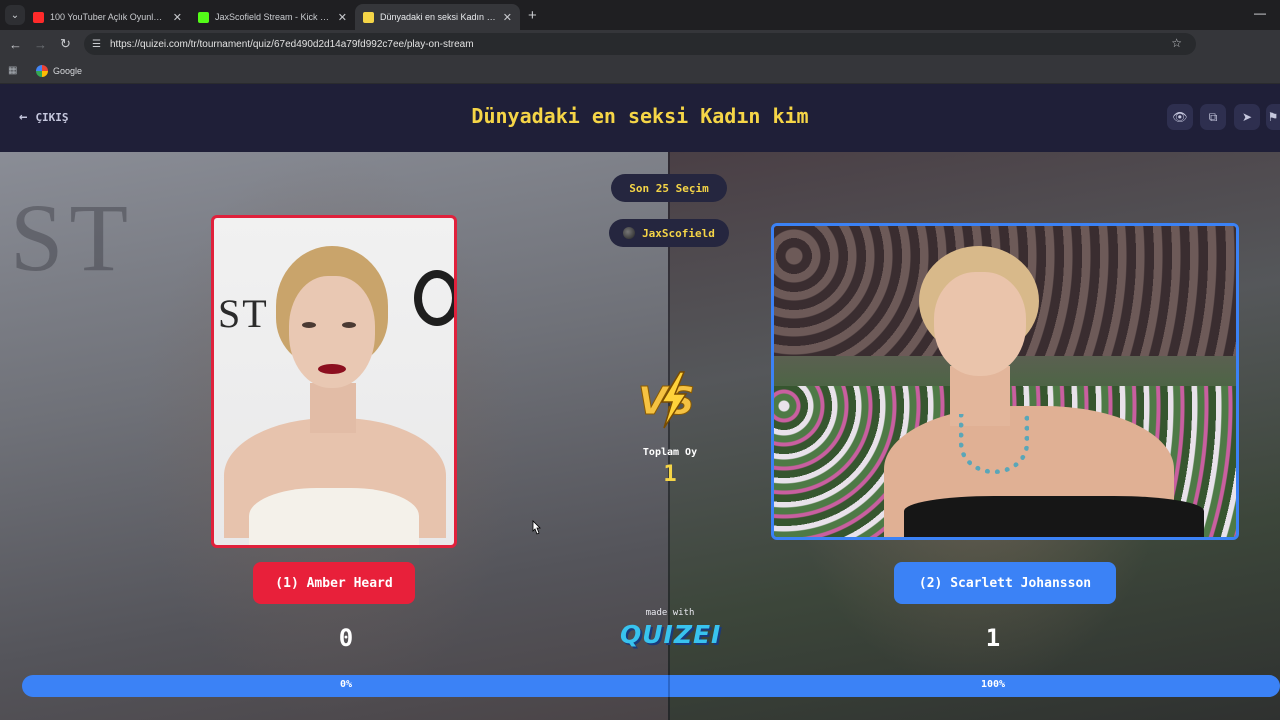 Image resolution: width=1280 pixels, height=720 pixels. Describe the element at coordinates (42, 70) in the screenshot. I see `google-logo-icon` at that location.